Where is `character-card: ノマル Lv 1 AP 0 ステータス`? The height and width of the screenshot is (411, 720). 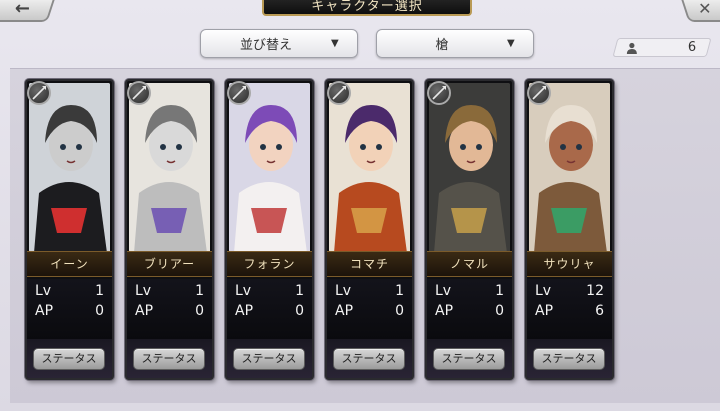
character-card: ノマル Lv 1 AP 0 ステータス is located at coordinates (469, 229).